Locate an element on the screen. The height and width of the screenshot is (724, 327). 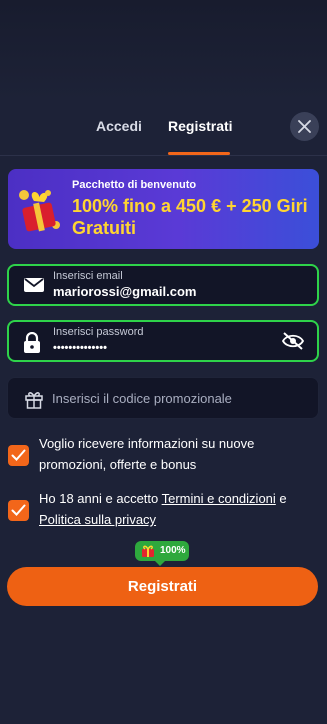
register-button: Registrati is located at coordinates (162, 586).